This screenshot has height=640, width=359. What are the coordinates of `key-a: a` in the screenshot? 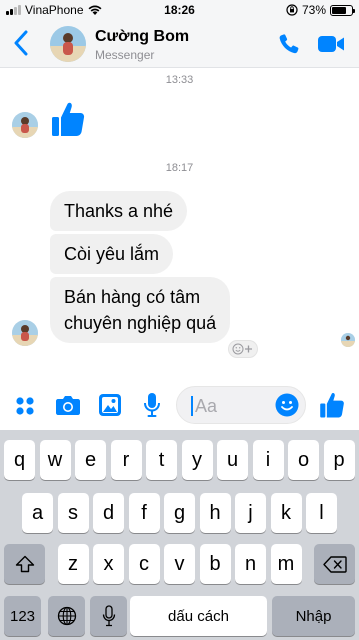 It's located at (37, 513).